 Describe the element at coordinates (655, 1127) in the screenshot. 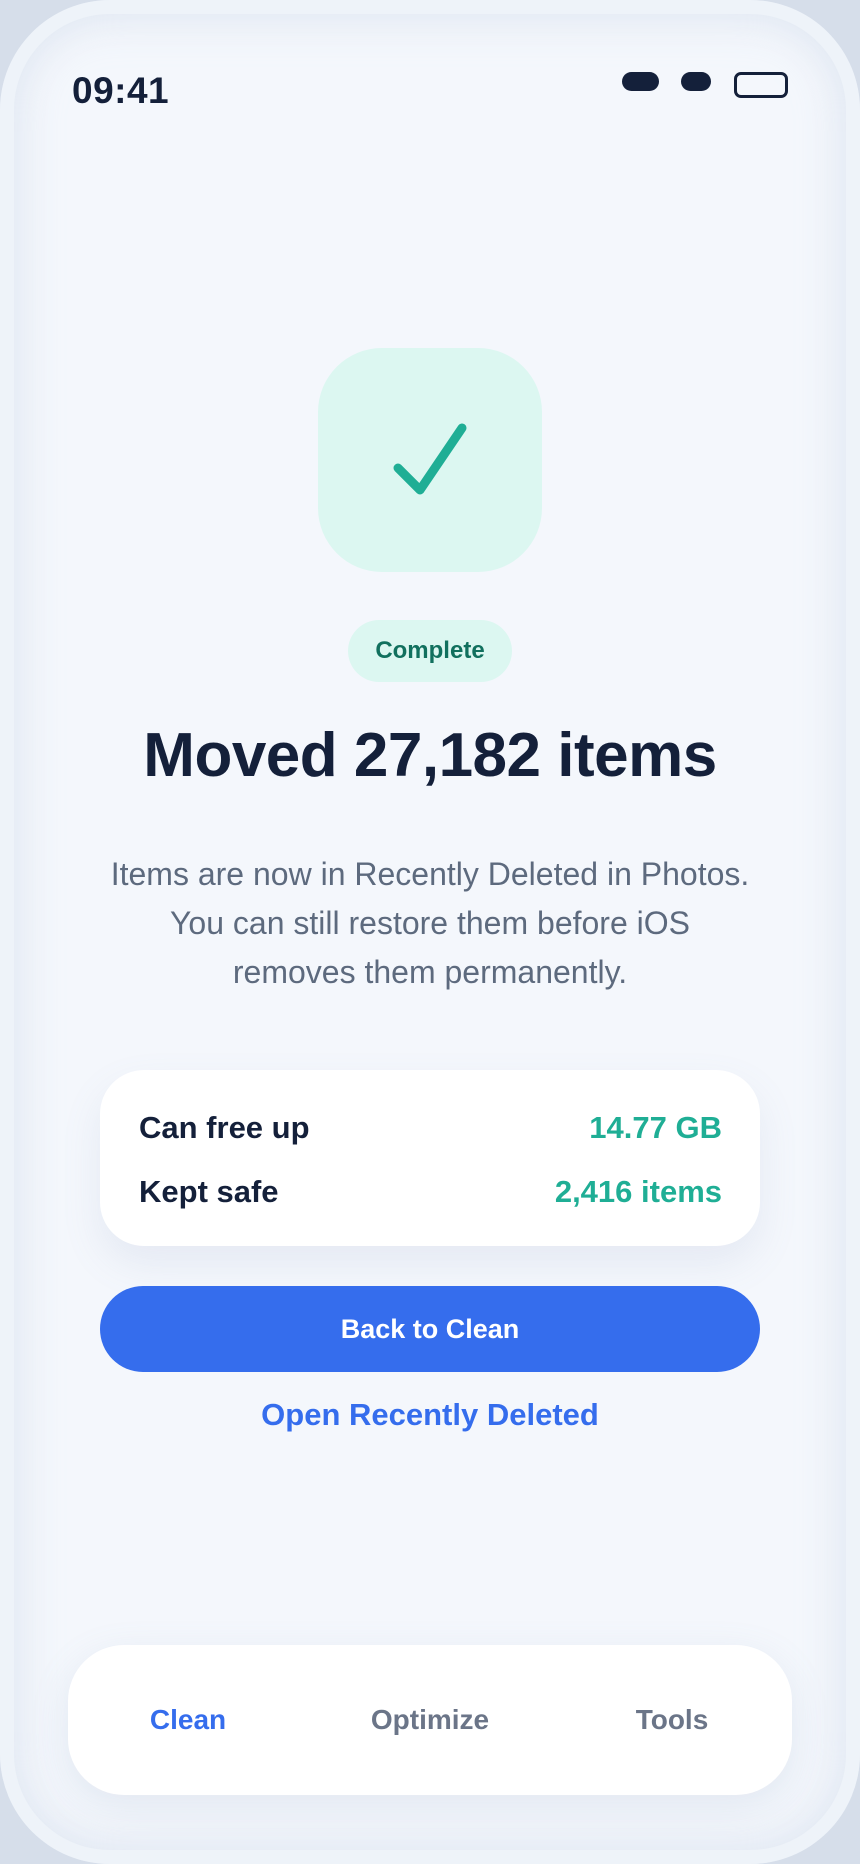

I see `stat-value: 14.77 GB` at that location.